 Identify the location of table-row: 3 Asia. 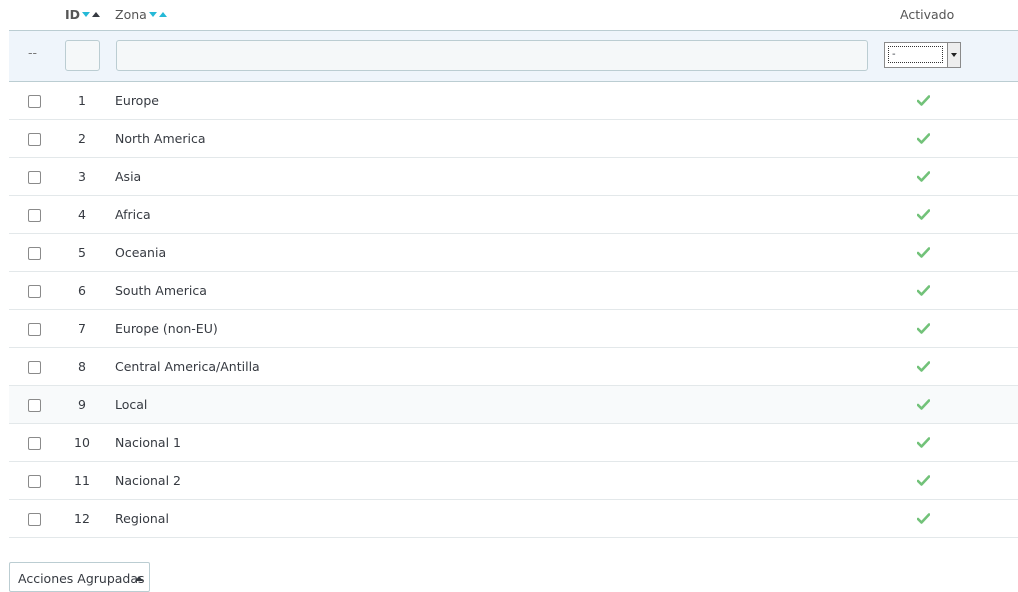
(513, 177).